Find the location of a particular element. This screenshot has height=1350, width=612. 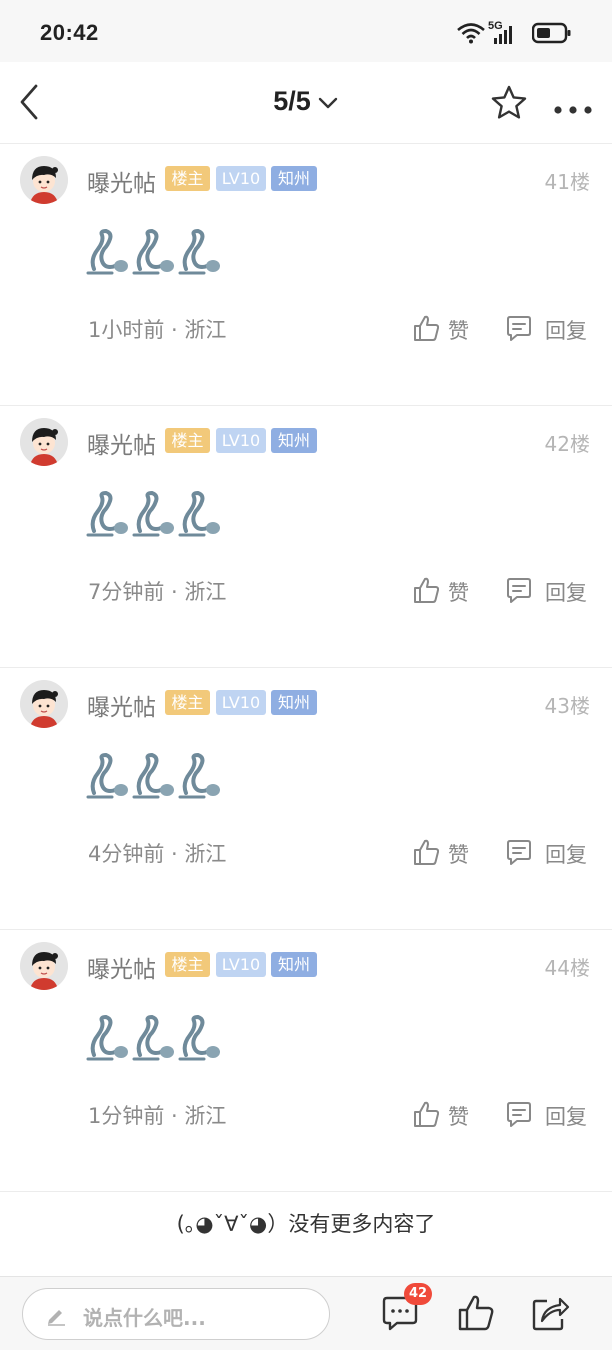

floor-number: 42楼 is located at coordinates (567, 444).